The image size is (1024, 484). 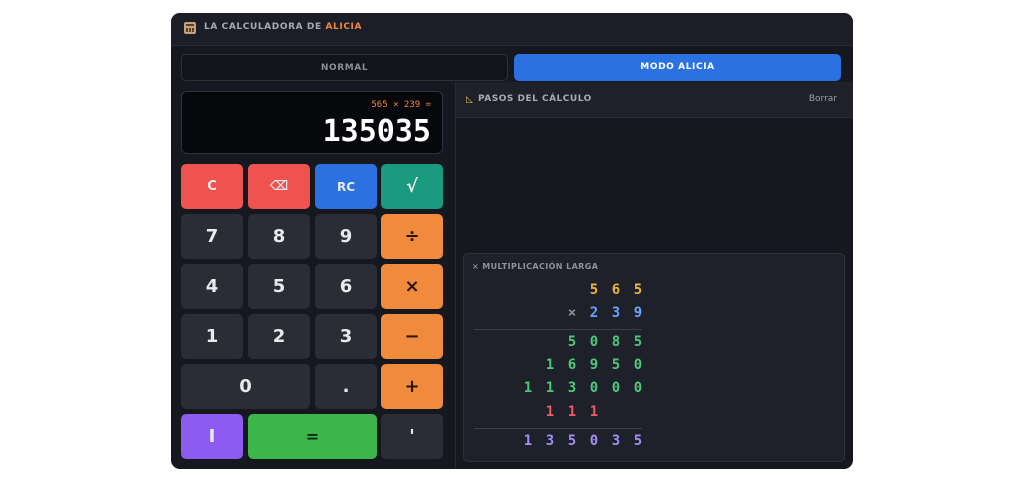 What do you see at coordinates (344, 27) in the screenshot?
I see `app-title-accent: ALICIA` at bounding box center [344, 27].